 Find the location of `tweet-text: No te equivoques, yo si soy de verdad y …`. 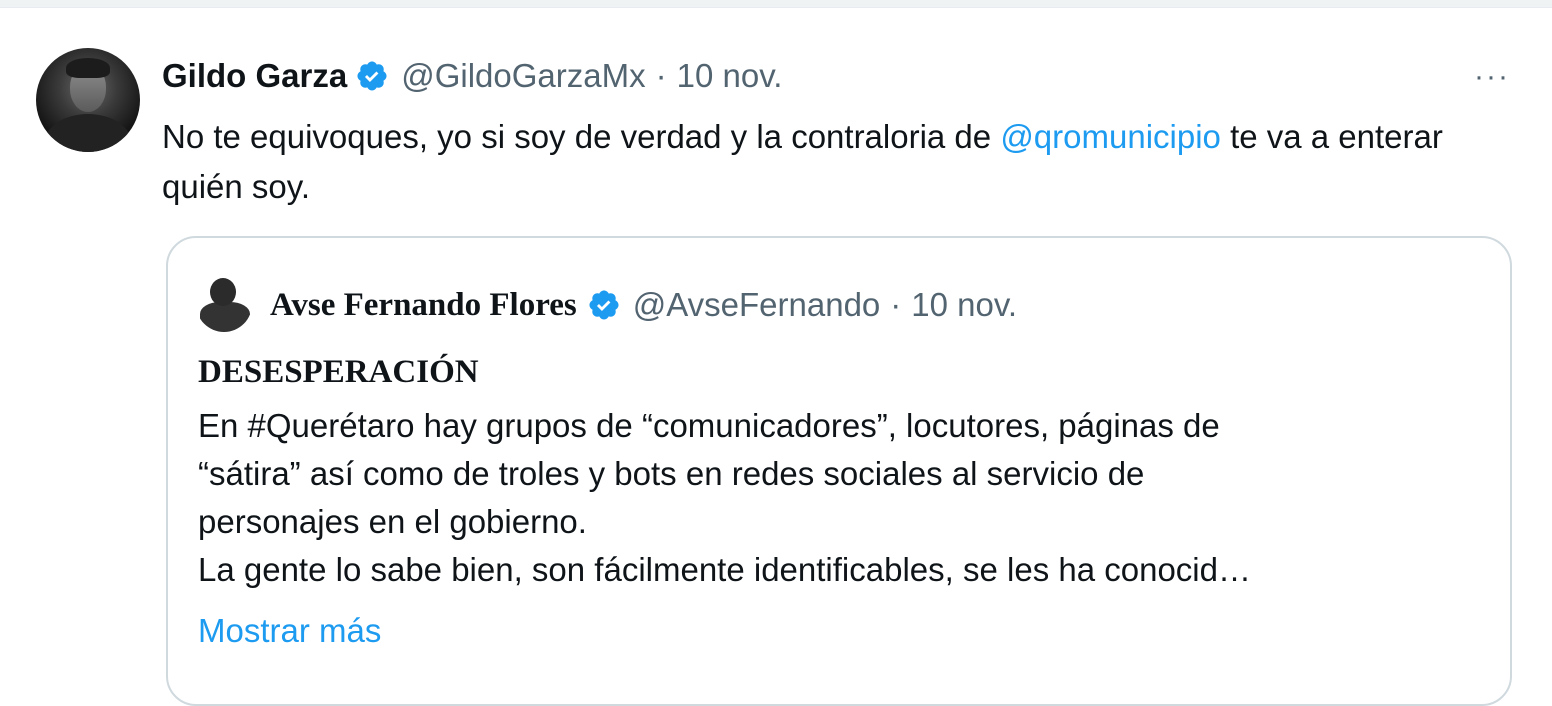

tweet-text: No te equivoques, yo si soy de verdad y … is located at coordinates (832, 162).